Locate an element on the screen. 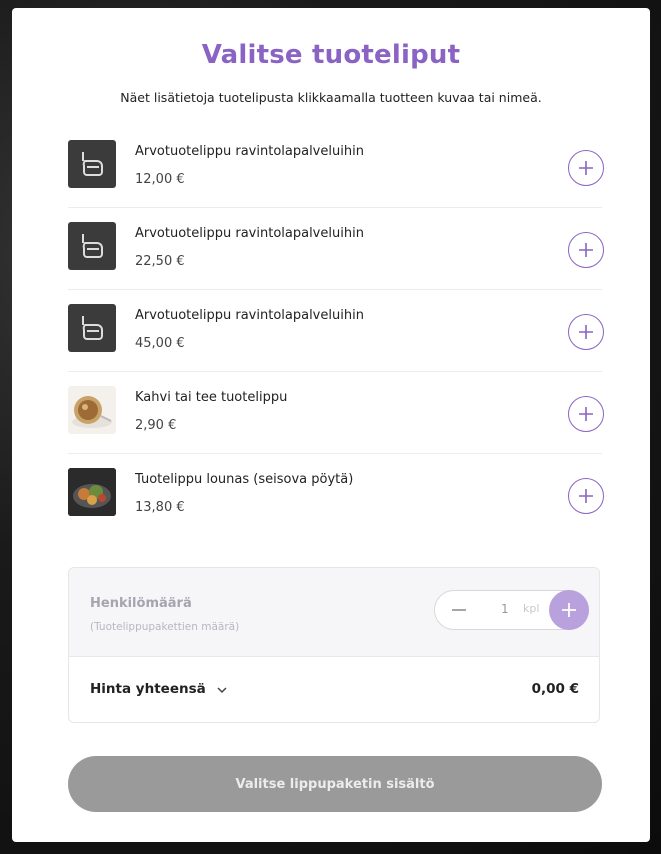  select-package-content-button: Valitse lippupaketin sisältö is located at coordinates (335, 784).